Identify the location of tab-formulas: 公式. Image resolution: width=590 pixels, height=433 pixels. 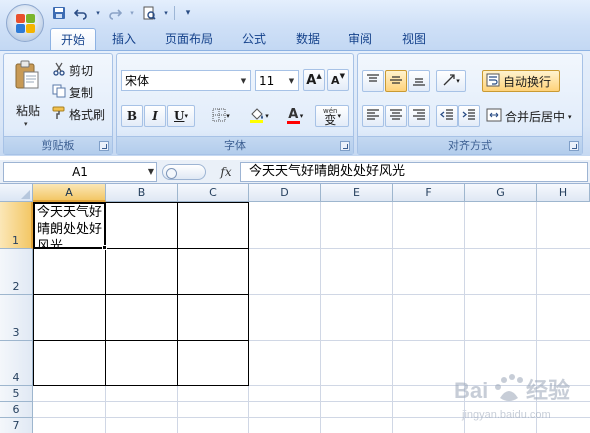
(254, 39).